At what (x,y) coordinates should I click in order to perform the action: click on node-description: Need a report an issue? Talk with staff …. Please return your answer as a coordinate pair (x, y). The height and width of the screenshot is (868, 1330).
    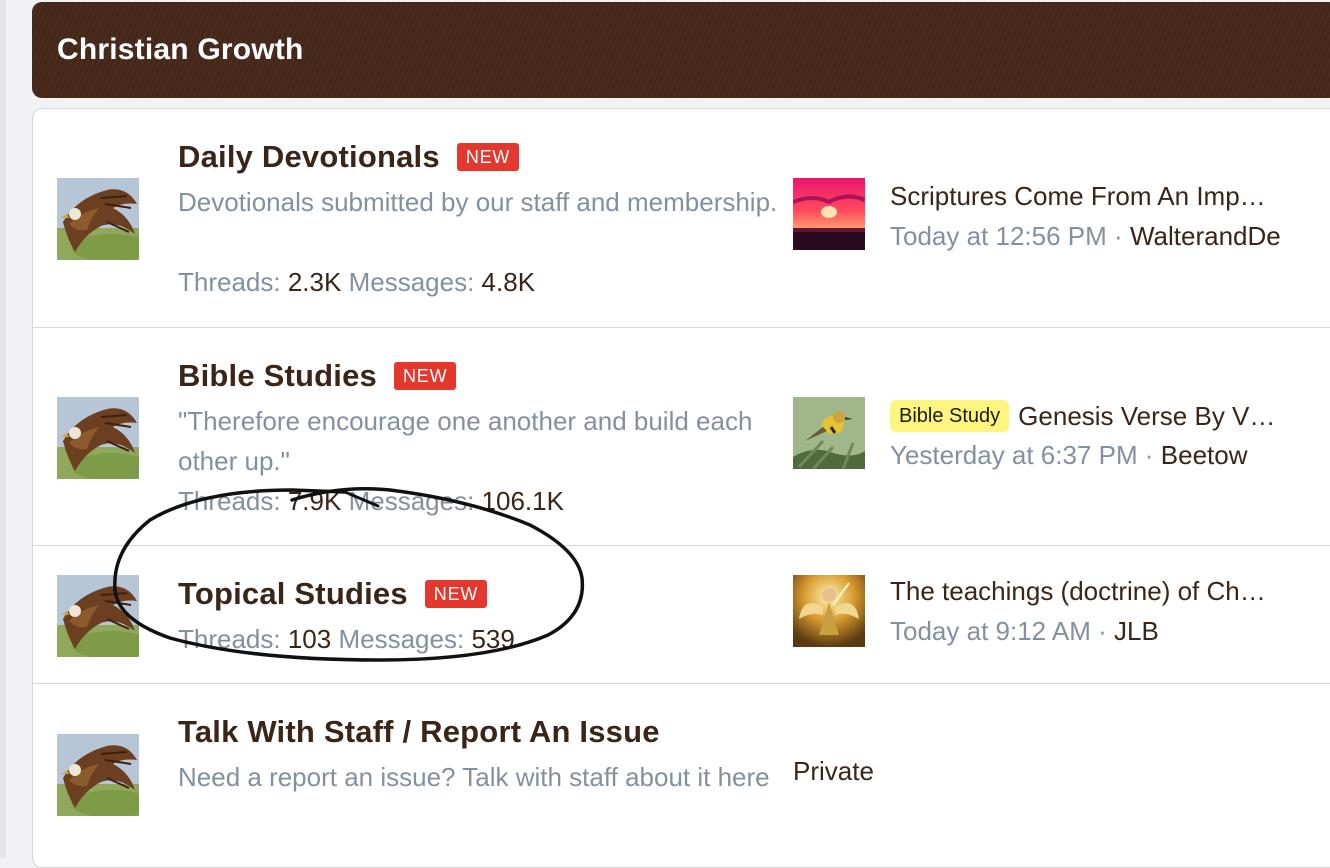
    Looking at the image, I should click on (474, 777).